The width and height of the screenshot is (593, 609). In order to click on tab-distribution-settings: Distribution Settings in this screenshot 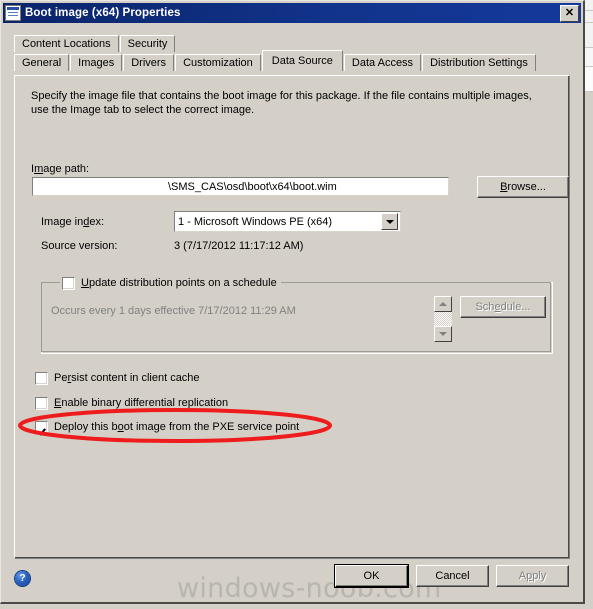, I will do `click(479, 62)`.